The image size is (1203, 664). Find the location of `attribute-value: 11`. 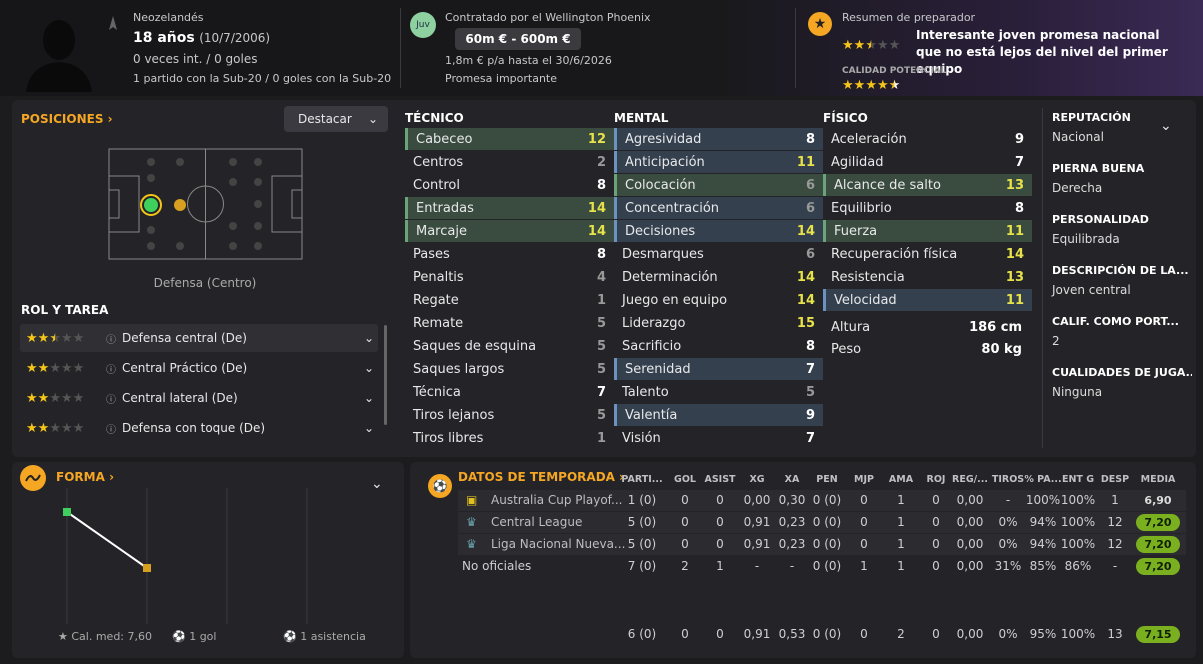

attribute-value: 11 is located at coordinates (1014, 231).